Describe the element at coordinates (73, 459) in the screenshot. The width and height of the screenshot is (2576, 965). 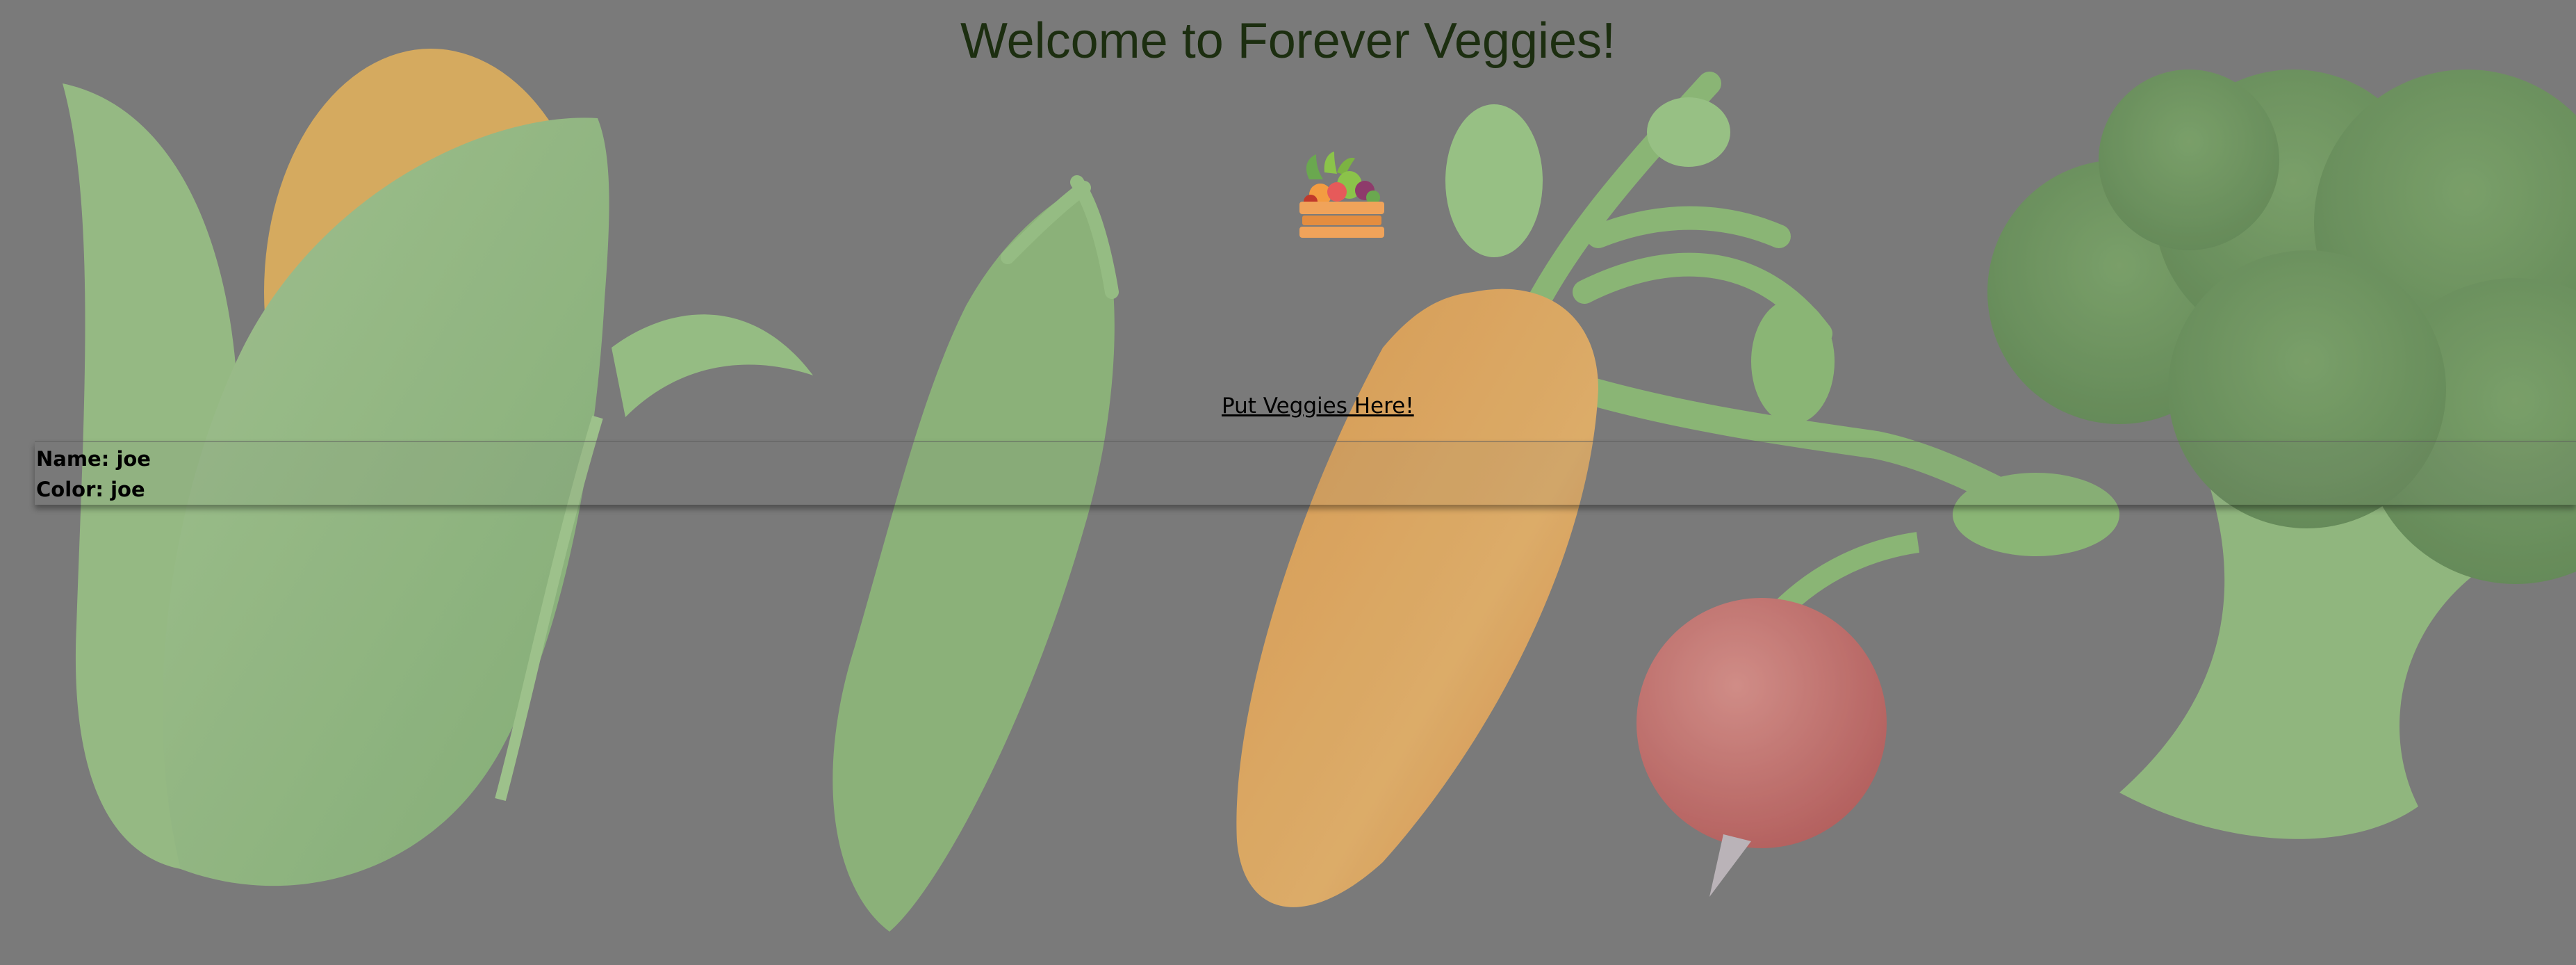
I see `name-label: Name:` at that location.